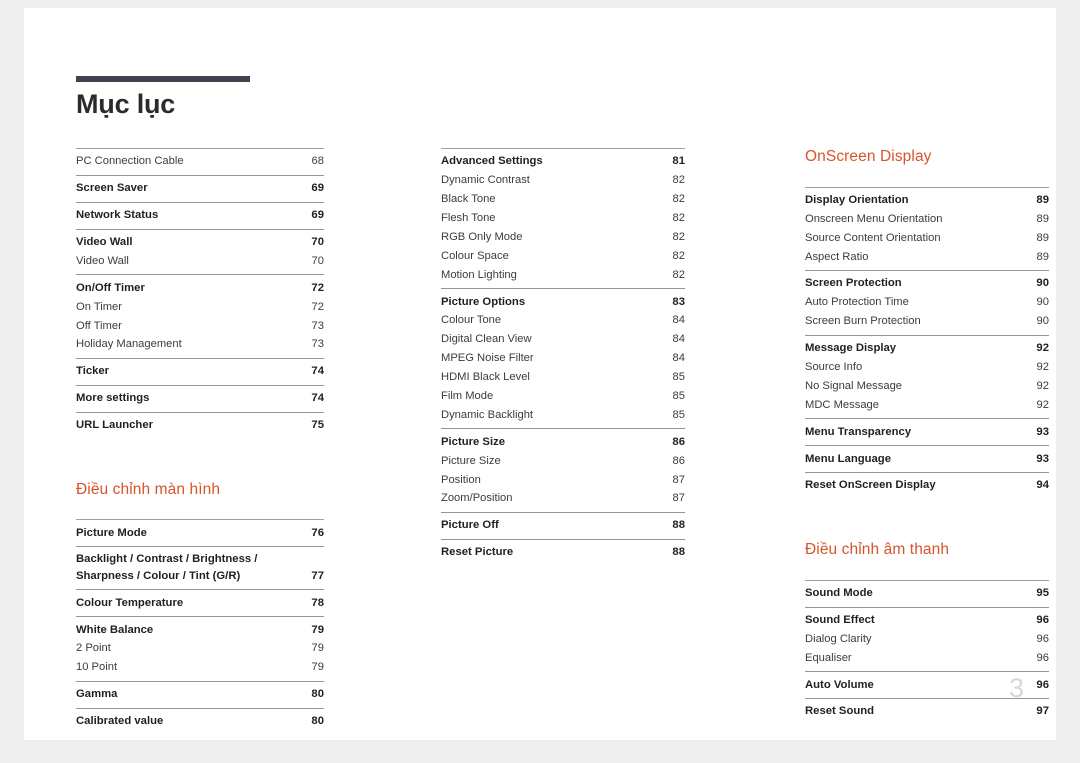 Image resolution: width=1080 pixels, height=763 pixels. I want to click on toc-entry: Flesh Tone 82, so click(563, 218).